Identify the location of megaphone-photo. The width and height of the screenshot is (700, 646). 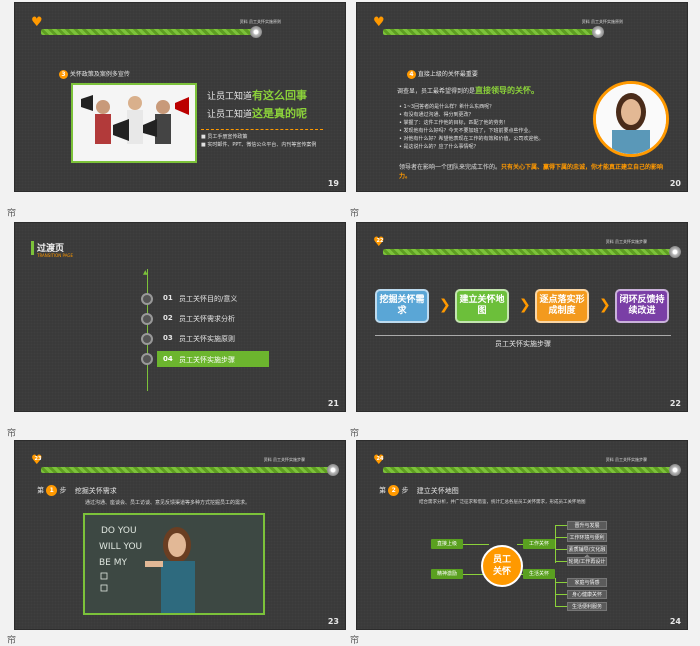
(134, 123).